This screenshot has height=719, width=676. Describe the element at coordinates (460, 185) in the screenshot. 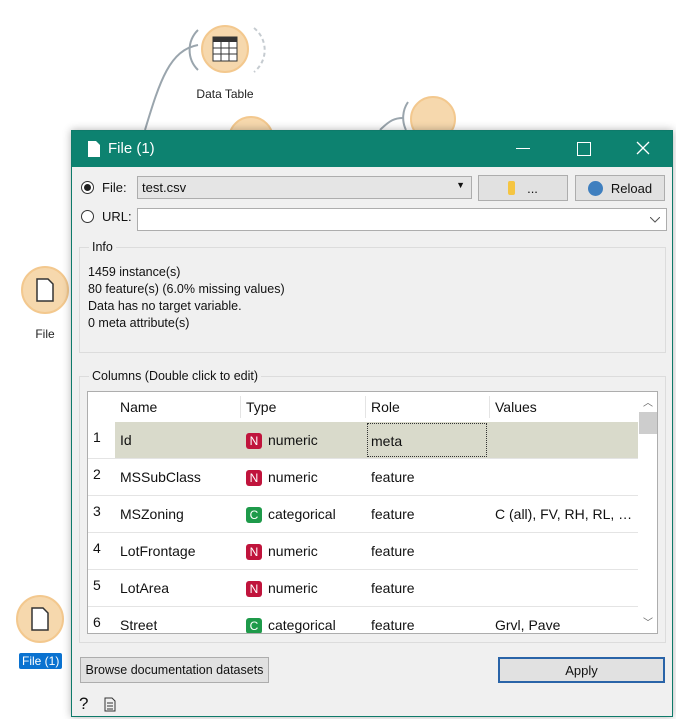

I see `dropdown-arrow-icon: ▼` at that location.